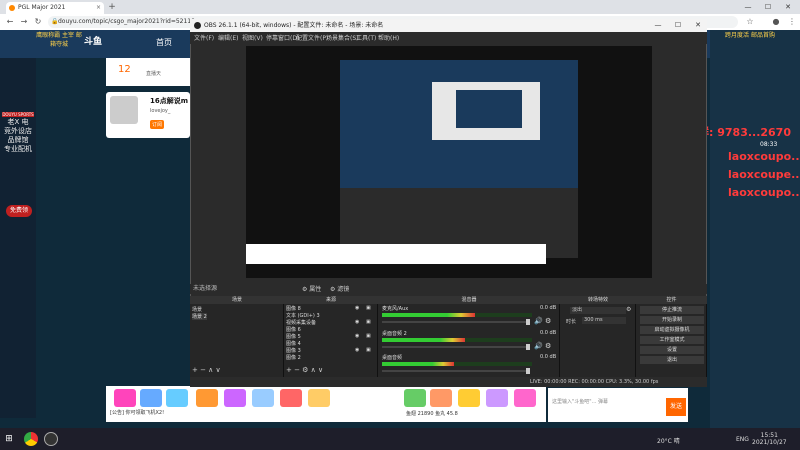  I want to click on anchor-name: 16点解说m, so click(169, 101).